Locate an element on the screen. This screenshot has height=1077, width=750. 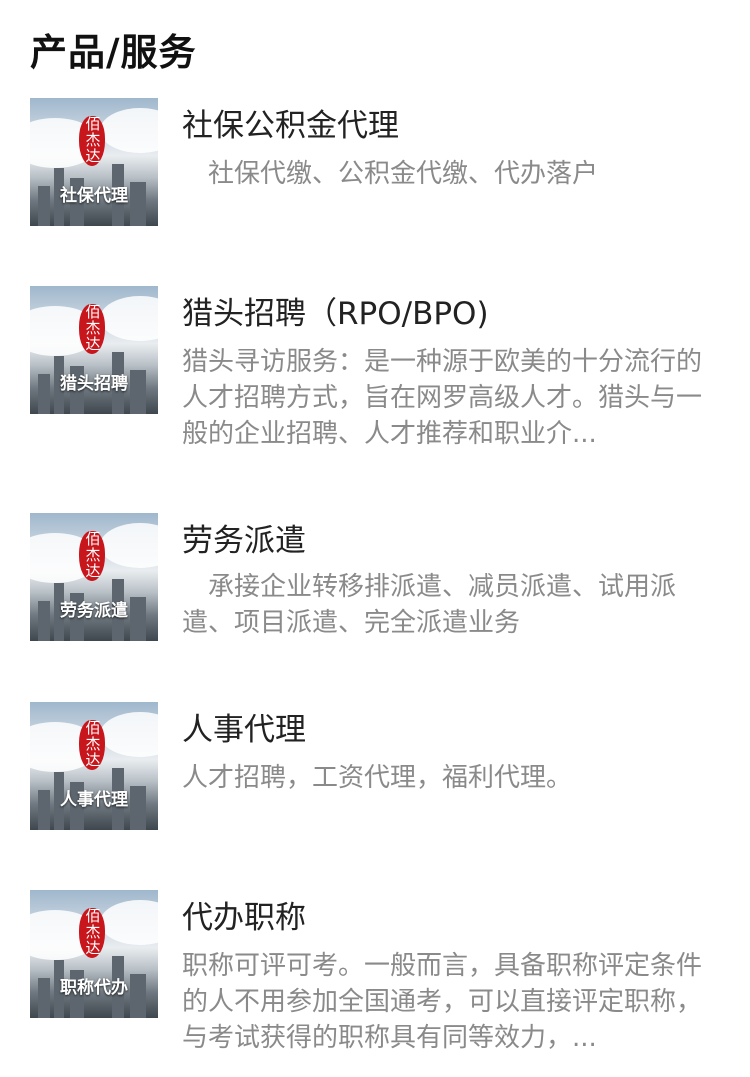
page-title: 产品/服务 is located at coordinates (113, 52).